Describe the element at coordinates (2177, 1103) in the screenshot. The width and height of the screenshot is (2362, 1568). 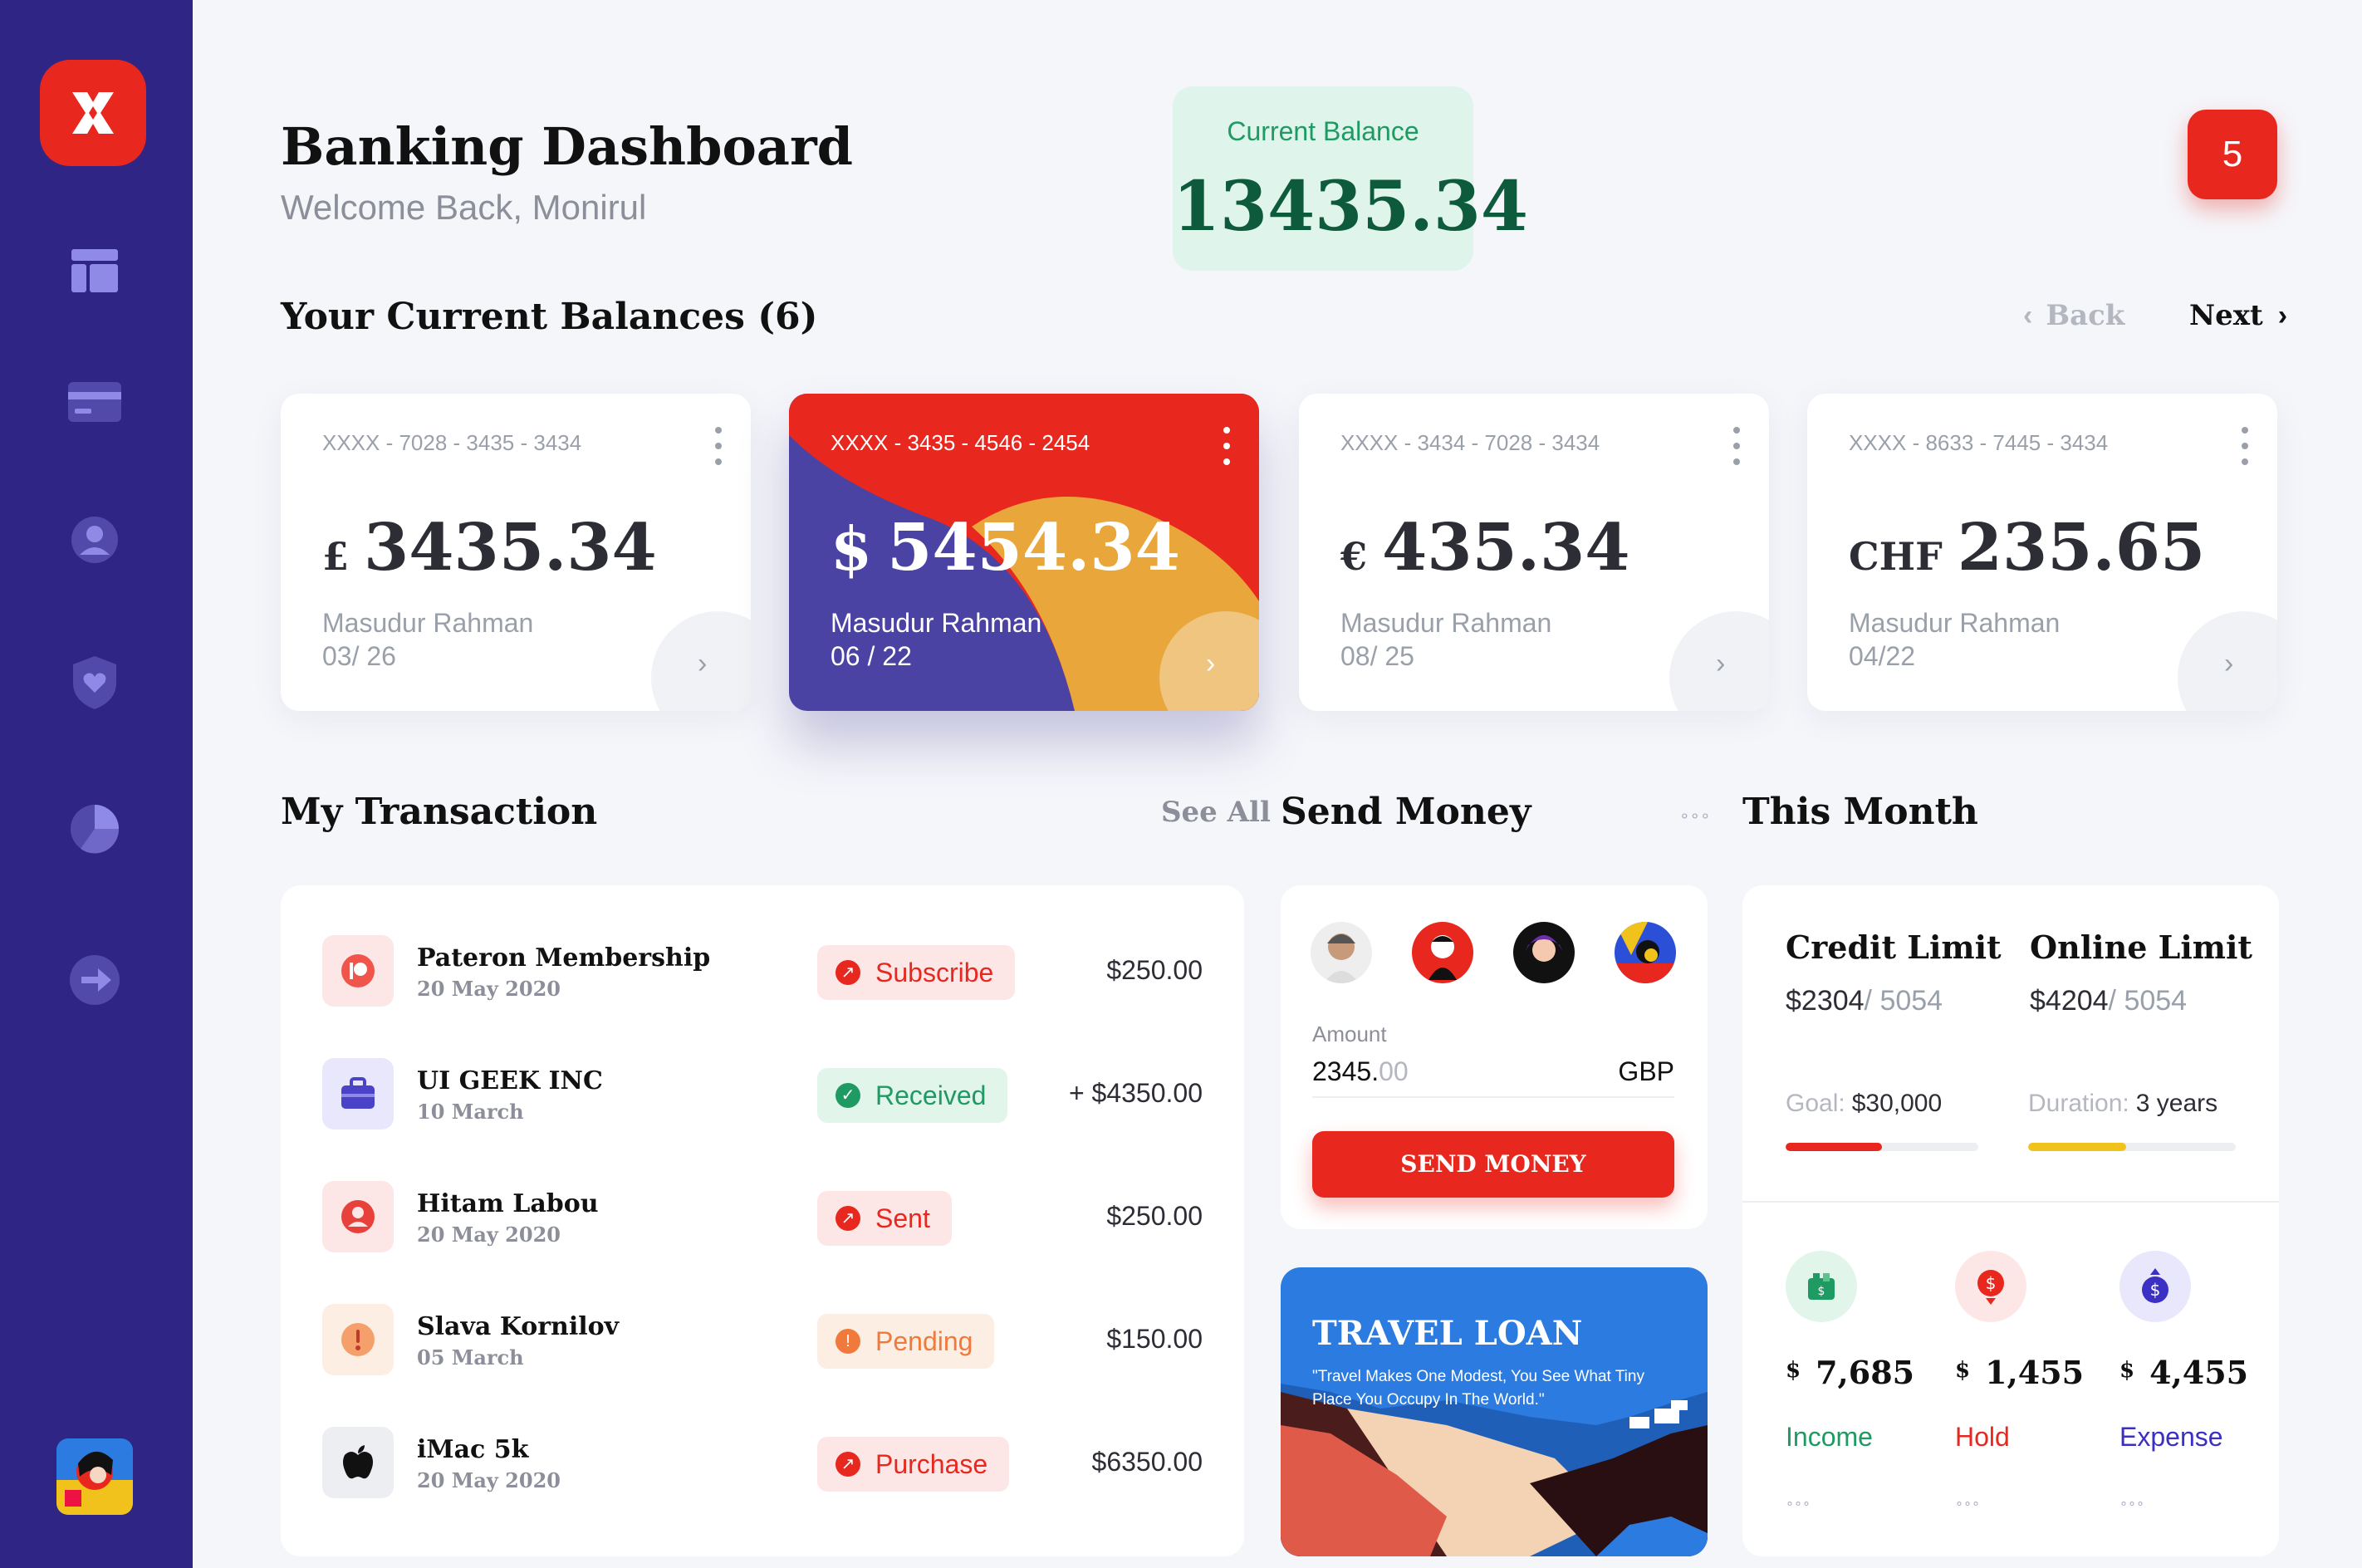
I see `duration-value: 3 years` at that location.